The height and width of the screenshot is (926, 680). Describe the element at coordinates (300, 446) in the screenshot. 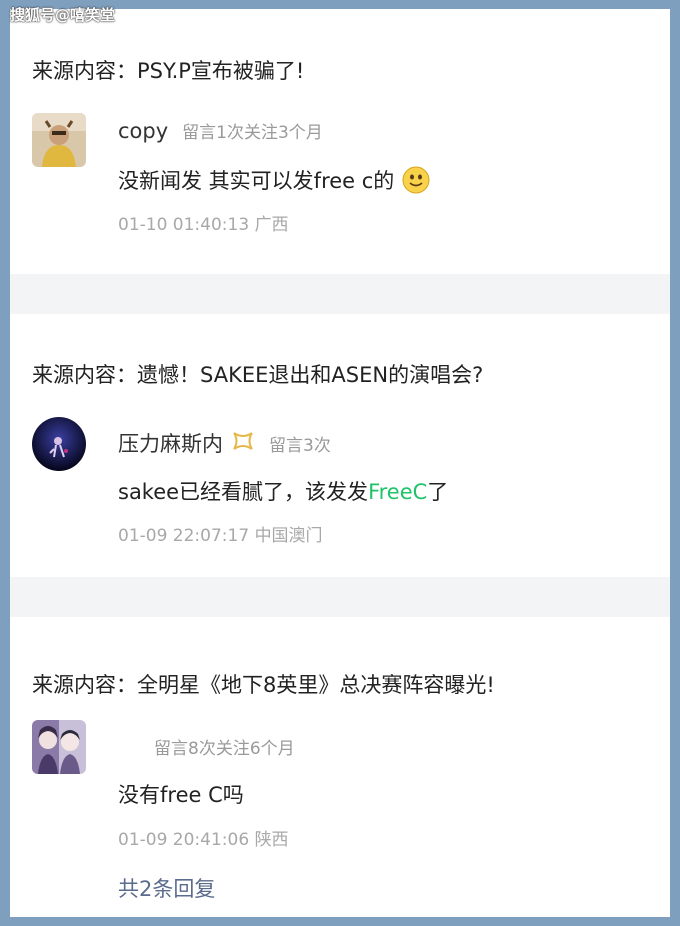

I see `comment-count: 留言3次` at that location.